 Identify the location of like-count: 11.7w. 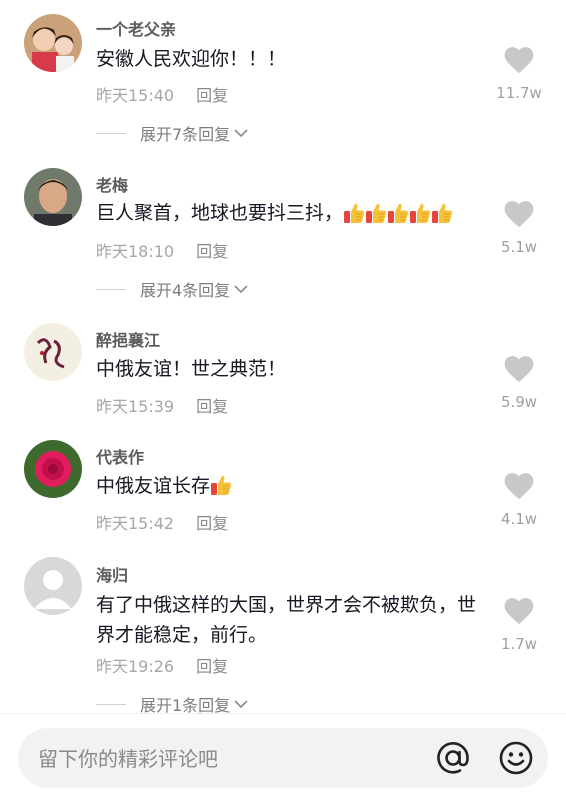
(519, 93).